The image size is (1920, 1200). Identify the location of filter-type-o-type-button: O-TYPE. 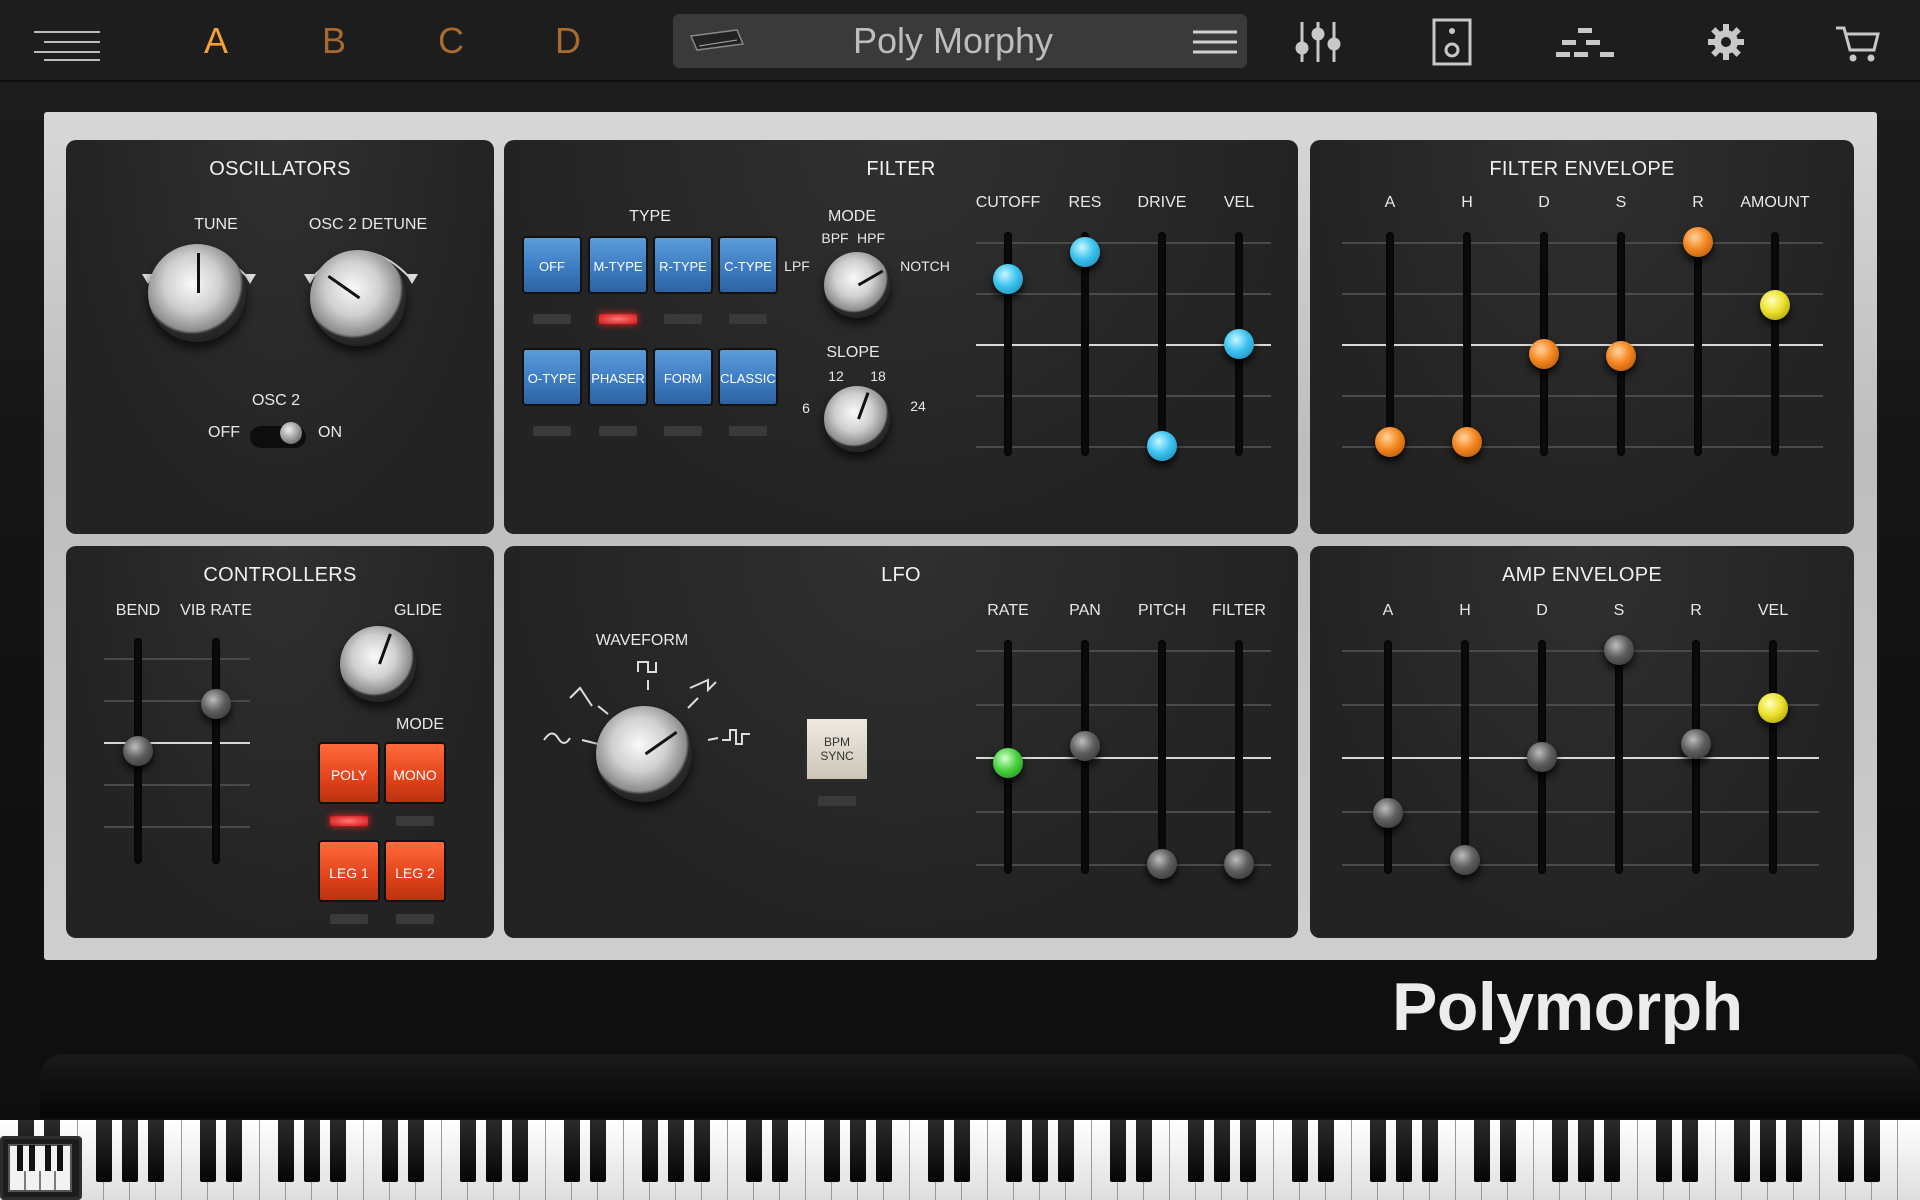
(552, 377).